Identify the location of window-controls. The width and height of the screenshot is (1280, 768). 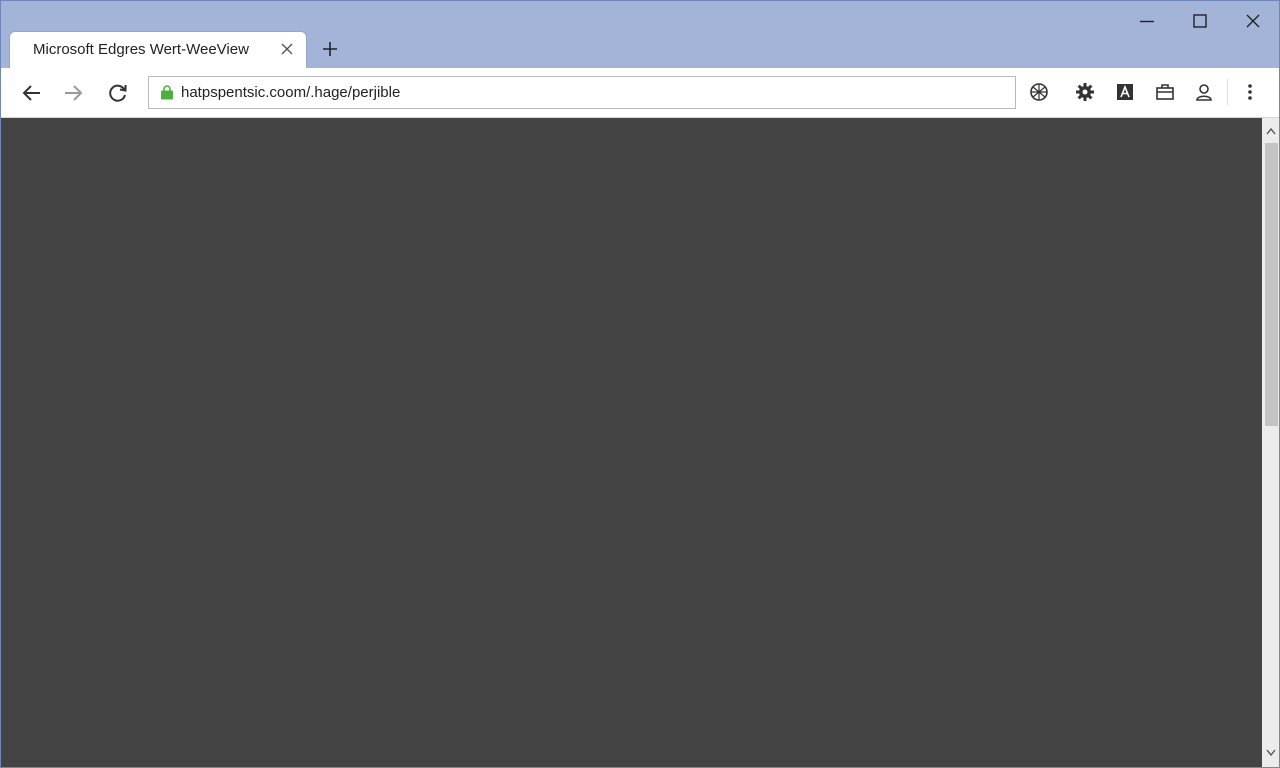
(1199, 21).